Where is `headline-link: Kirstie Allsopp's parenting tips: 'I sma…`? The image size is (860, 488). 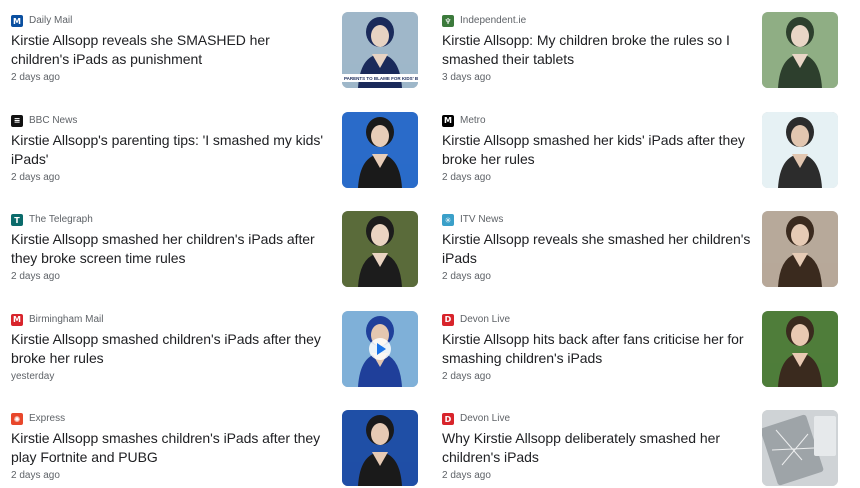
headline-link: Kirstie Allsopp's parenting tips: 'I sma… is located at coordinates (170, 150).